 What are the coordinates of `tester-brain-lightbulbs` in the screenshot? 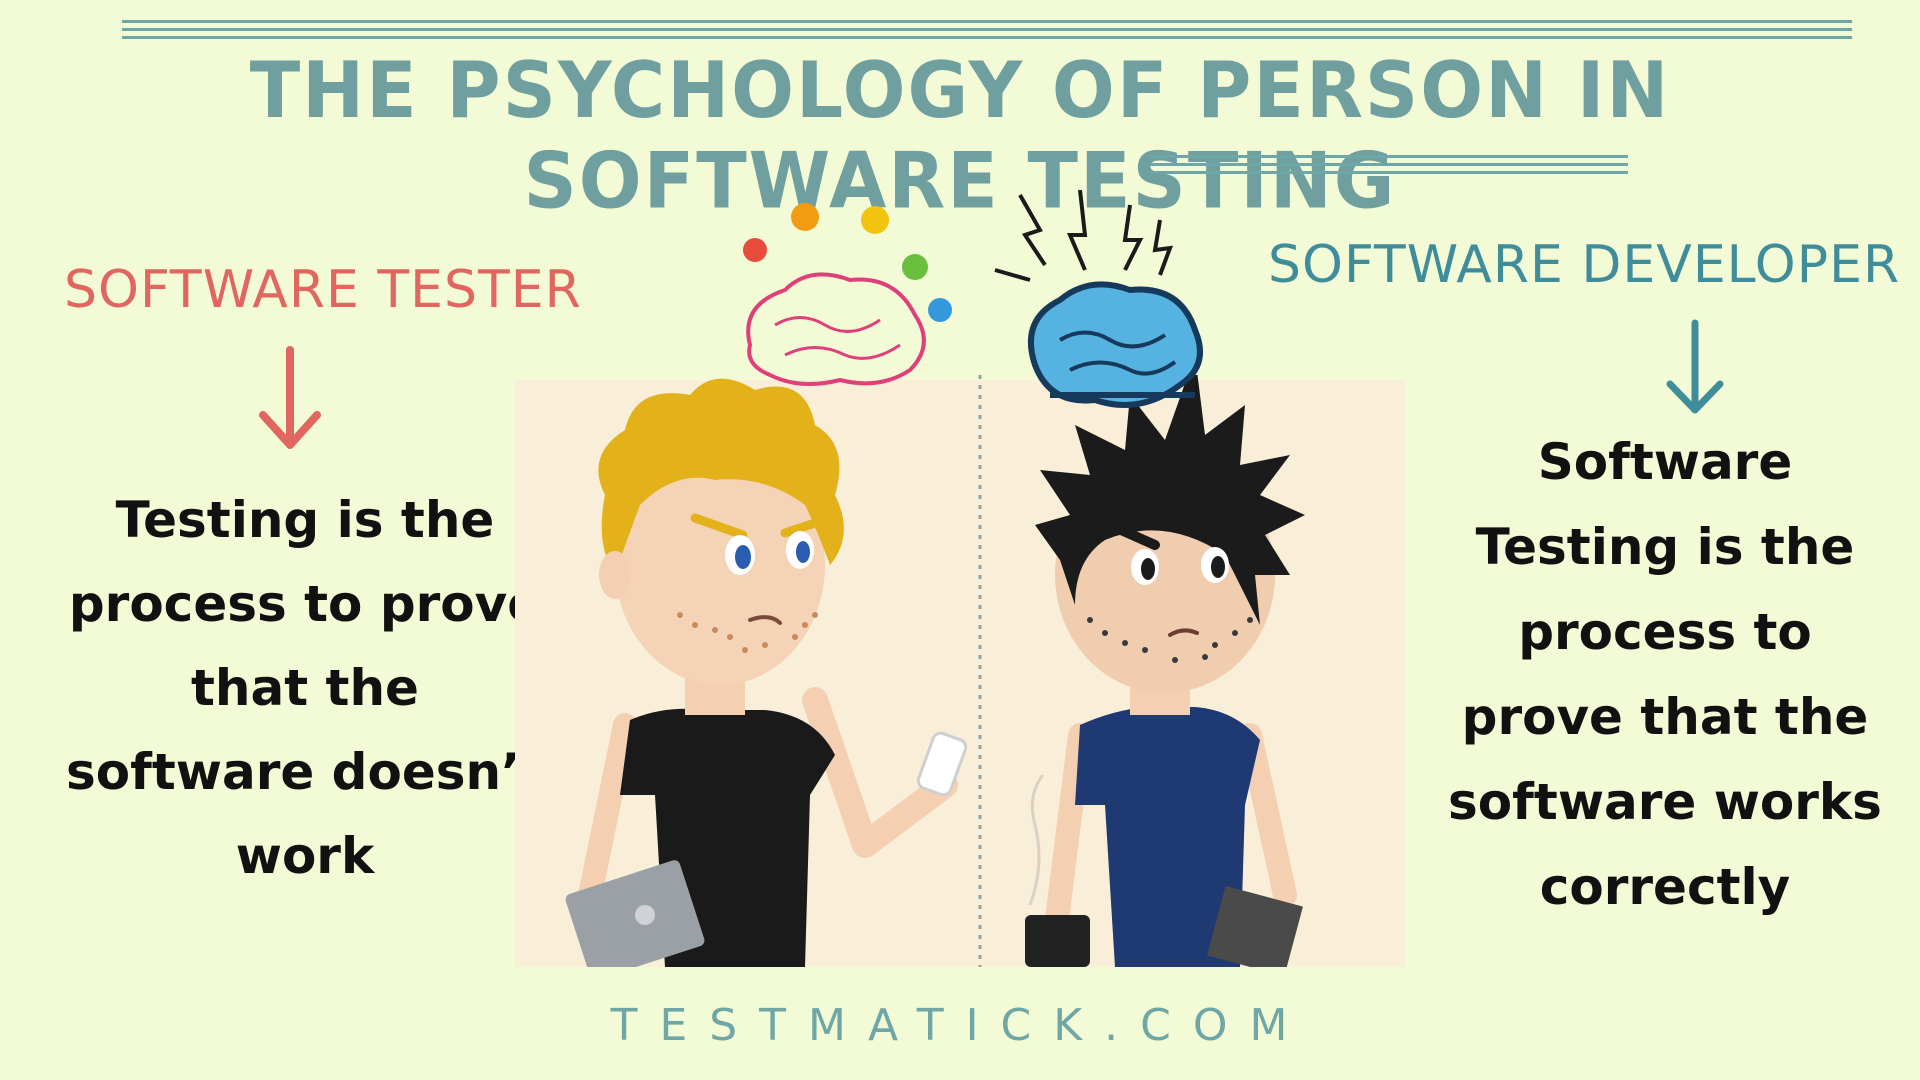 It's located at (847, 294).